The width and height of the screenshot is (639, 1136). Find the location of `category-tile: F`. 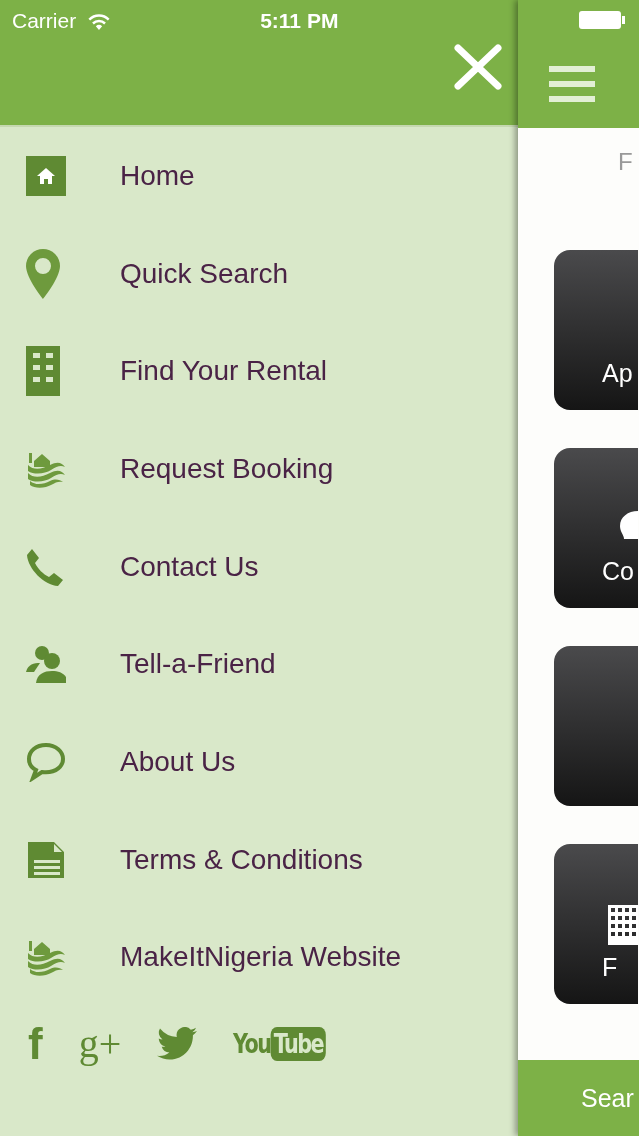

category-tile: F is located at coordinates (596, 924).